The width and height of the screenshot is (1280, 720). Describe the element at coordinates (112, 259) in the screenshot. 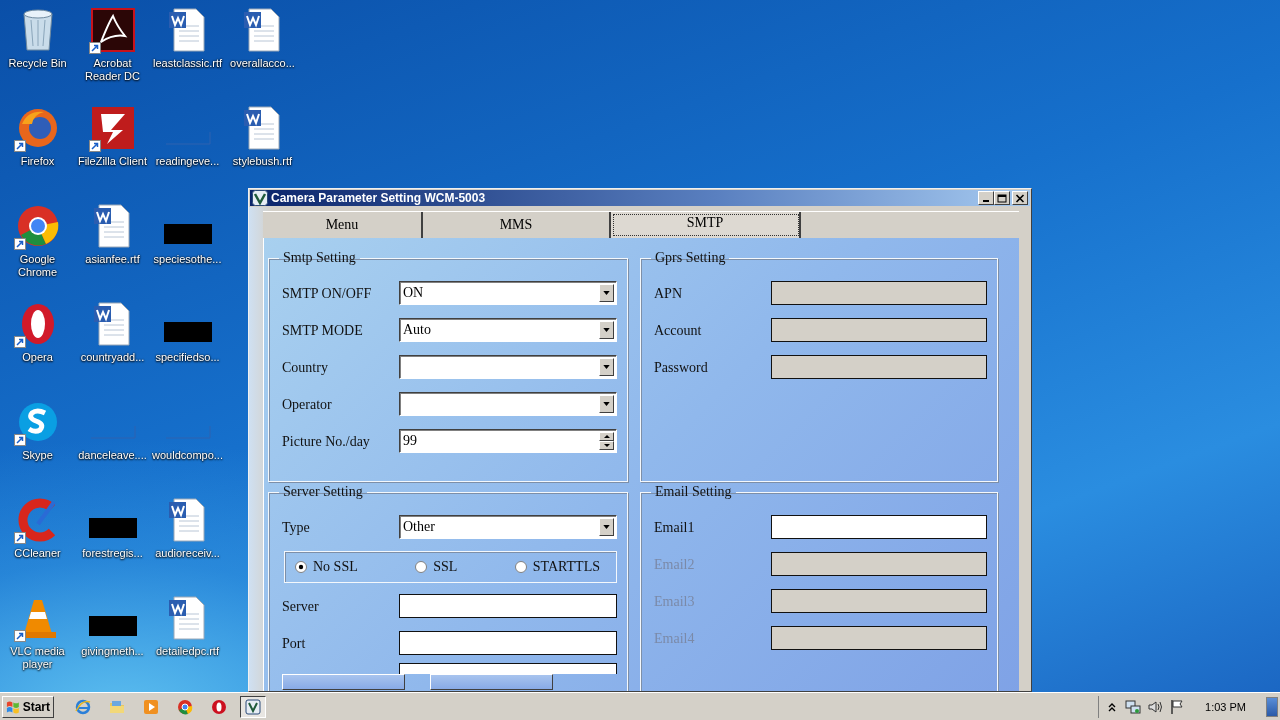

I see `icon-label: asianfee.rtf` at that location.